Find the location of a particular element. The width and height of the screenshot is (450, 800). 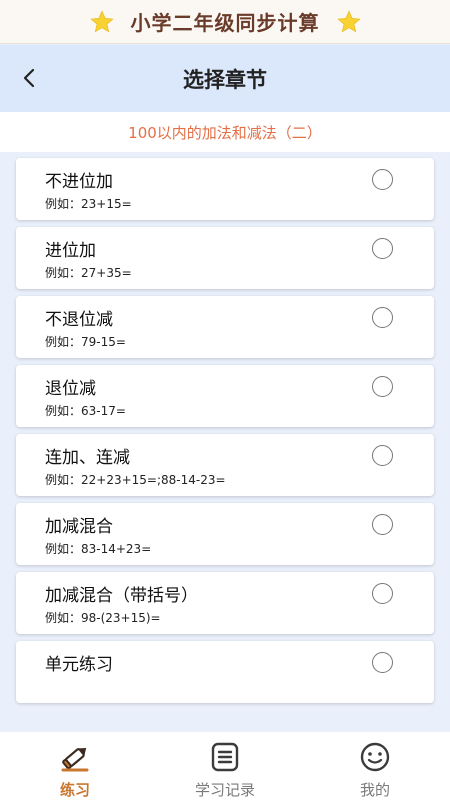

tab-practice: 练习 is located at coordinates (75, 766).